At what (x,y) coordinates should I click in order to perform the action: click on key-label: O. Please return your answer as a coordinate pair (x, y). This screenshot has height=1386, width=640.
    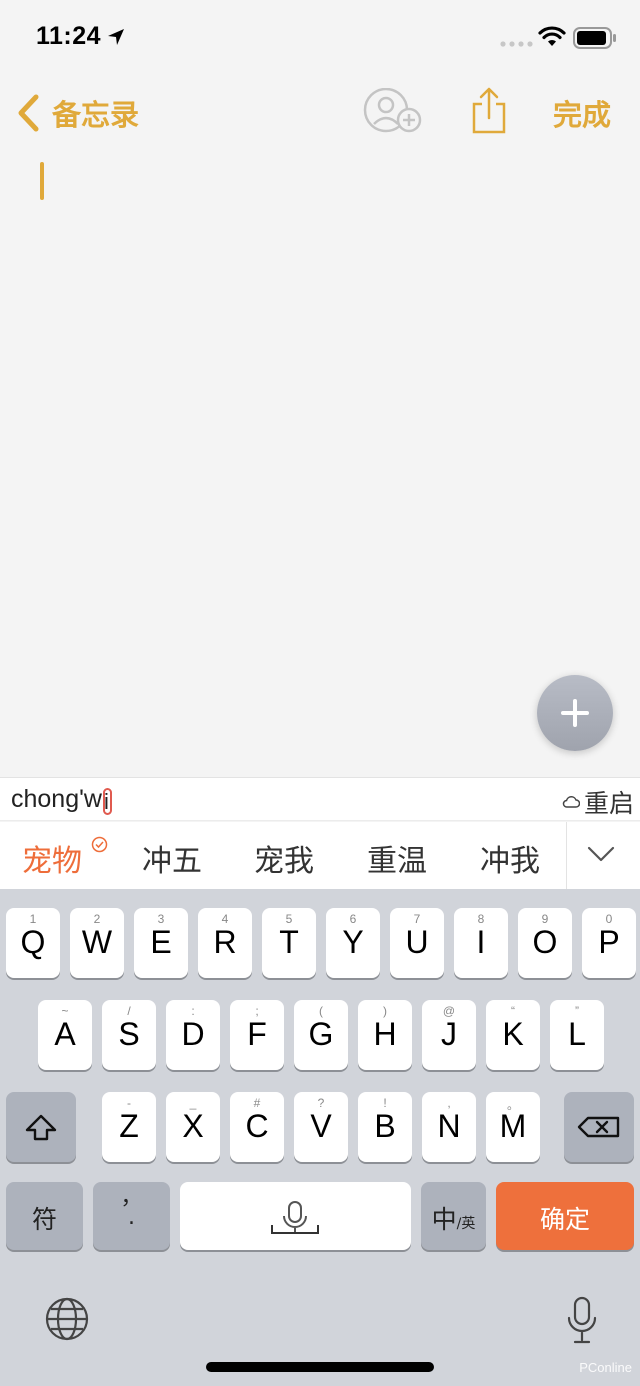
    Looking at the image, I should click on (545, 942).